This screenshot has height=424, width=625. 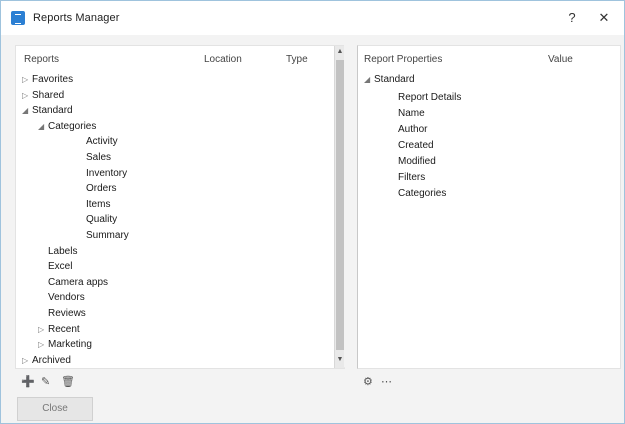 I want to click on tree-node-label: Inventory, so click(x=107, y=173).